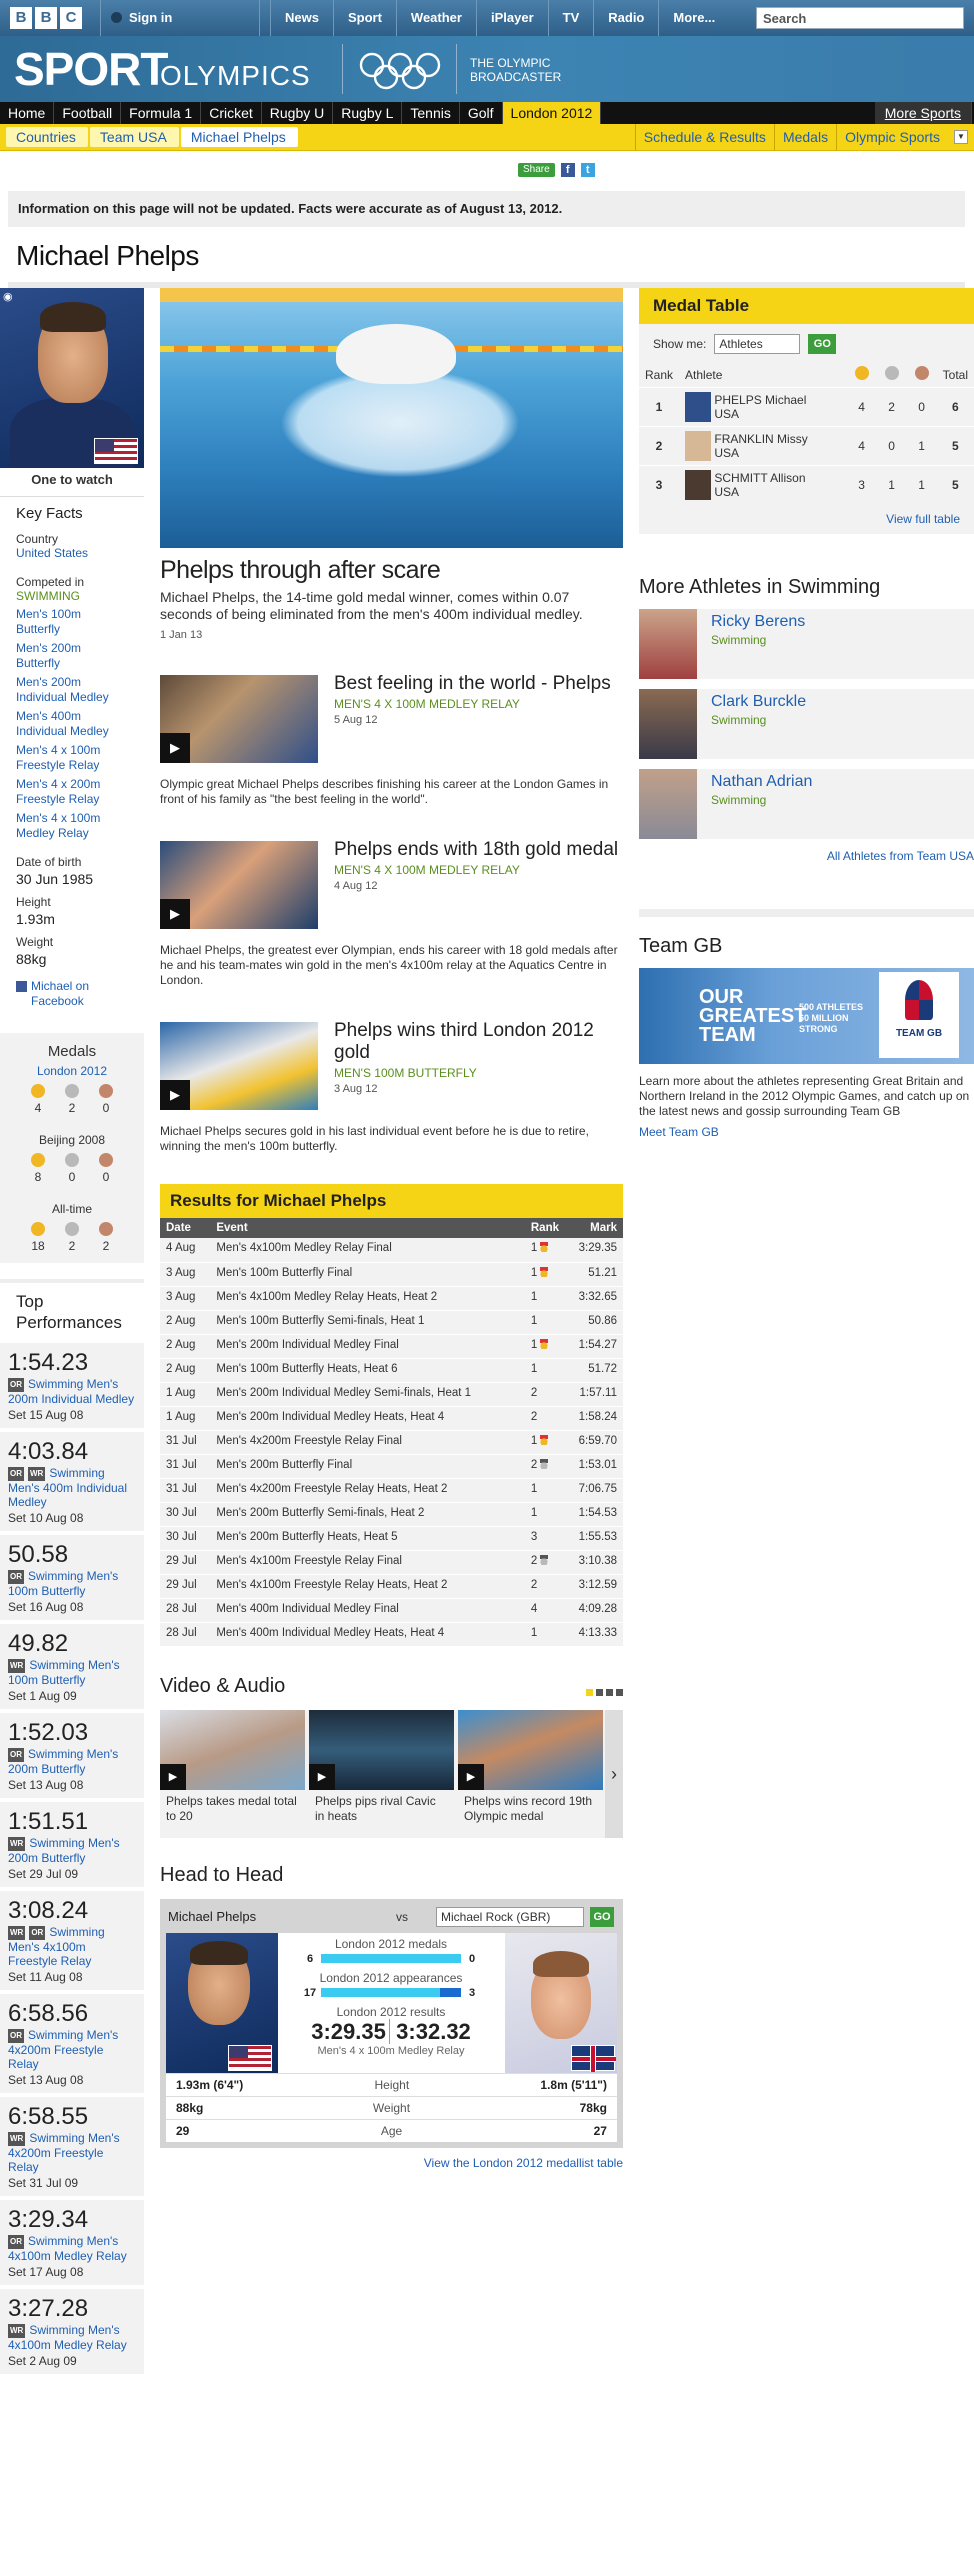 The image size is (974, 2572). I want to click on athlete-card: Nathan Adrian Swimming, so click(806, 804).